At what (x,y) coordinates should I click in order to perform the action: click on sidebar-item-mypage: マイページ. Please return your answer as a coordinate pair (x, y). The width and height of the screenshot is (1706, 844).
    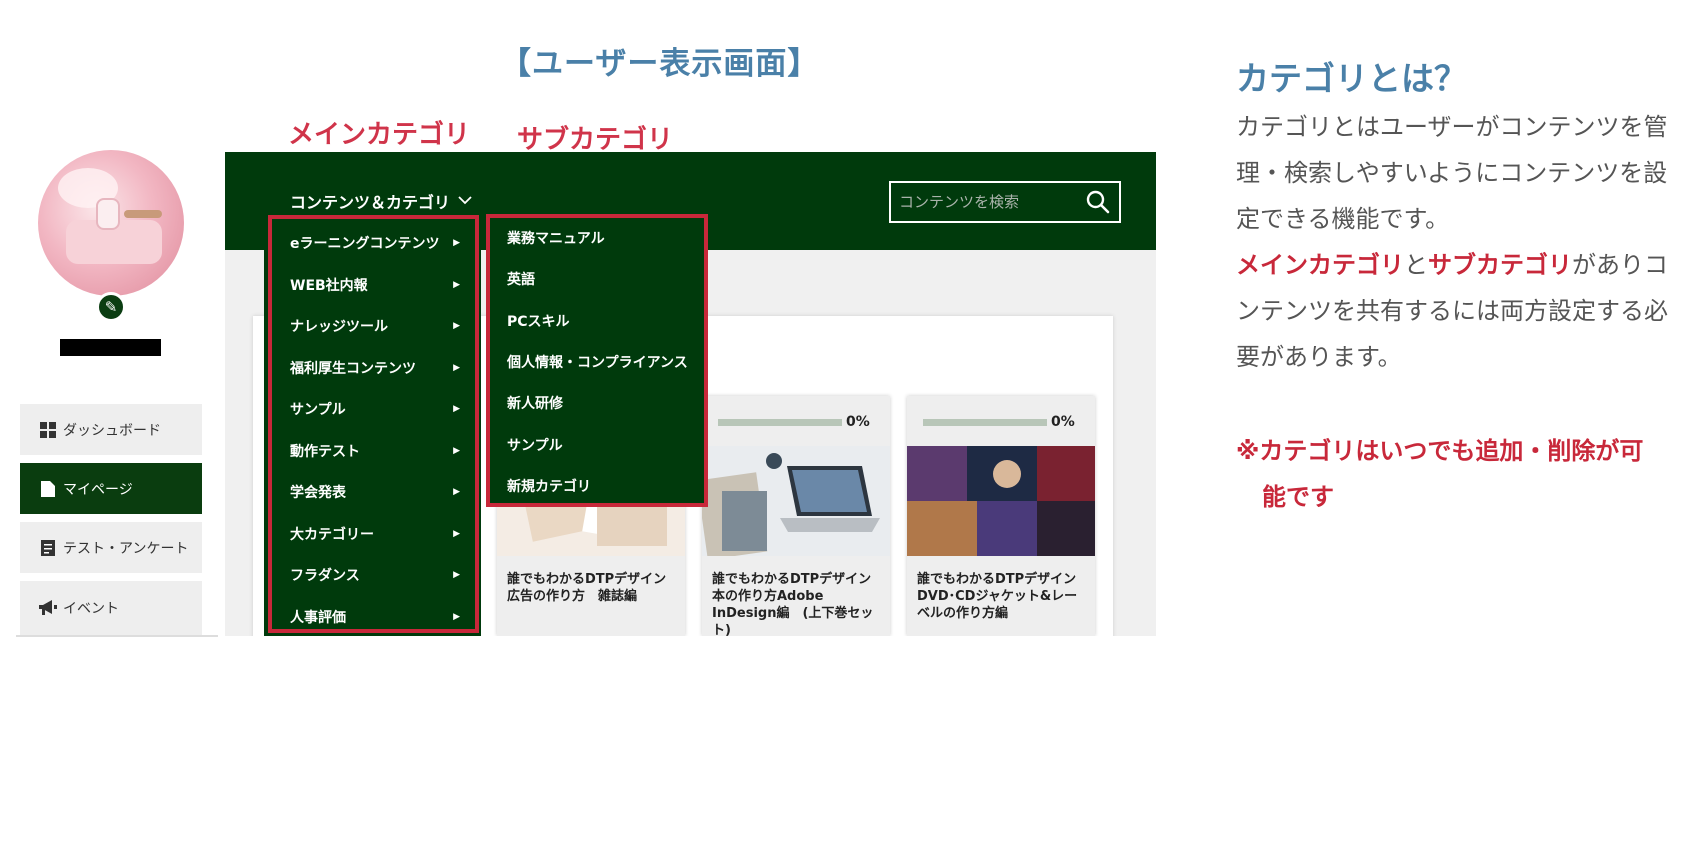
    Looking at the image, I should click on (111, 488).